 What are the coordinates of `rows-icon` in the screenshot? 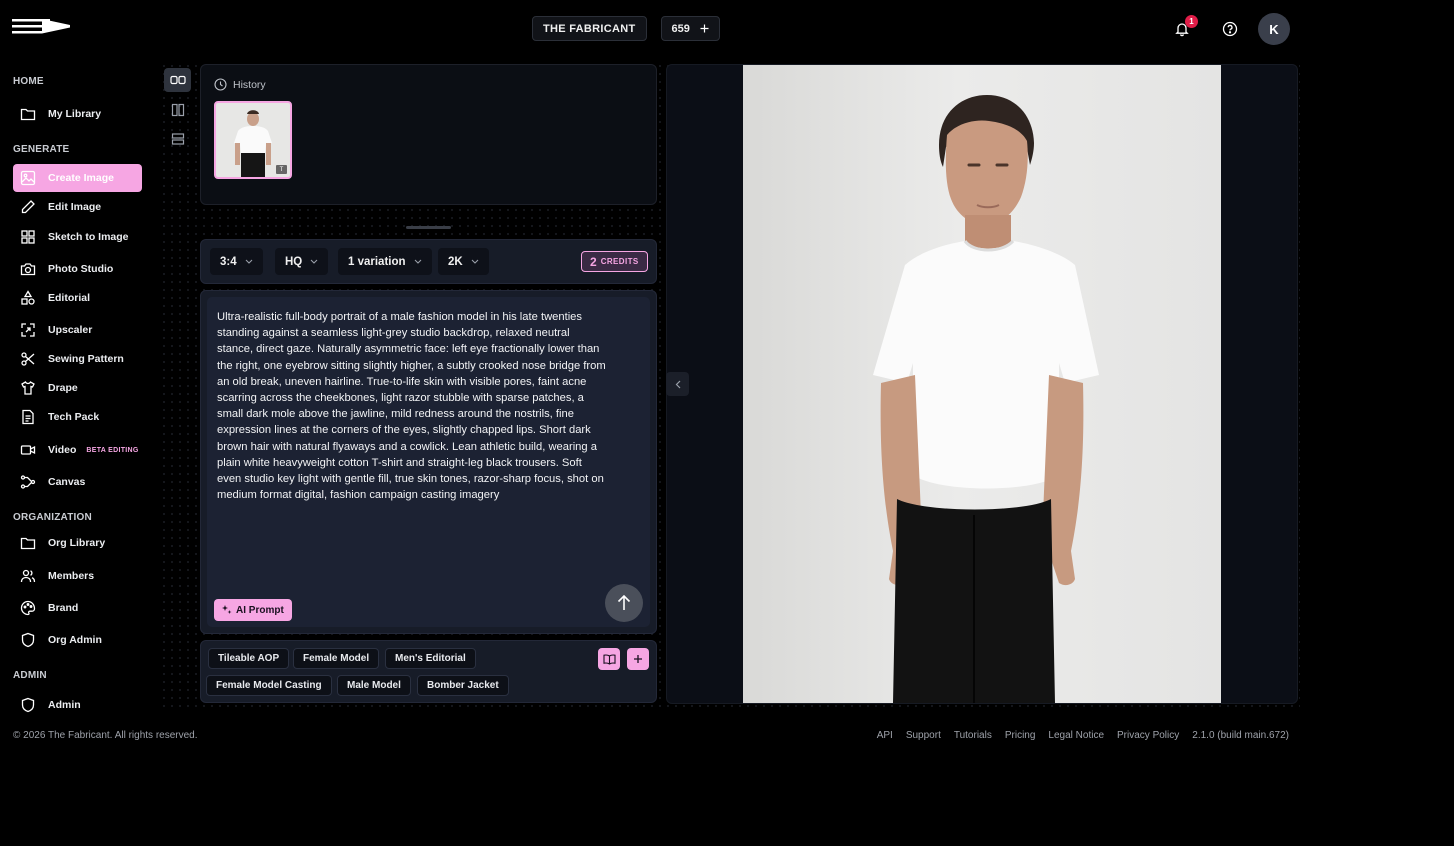 It's located at (178, 139).